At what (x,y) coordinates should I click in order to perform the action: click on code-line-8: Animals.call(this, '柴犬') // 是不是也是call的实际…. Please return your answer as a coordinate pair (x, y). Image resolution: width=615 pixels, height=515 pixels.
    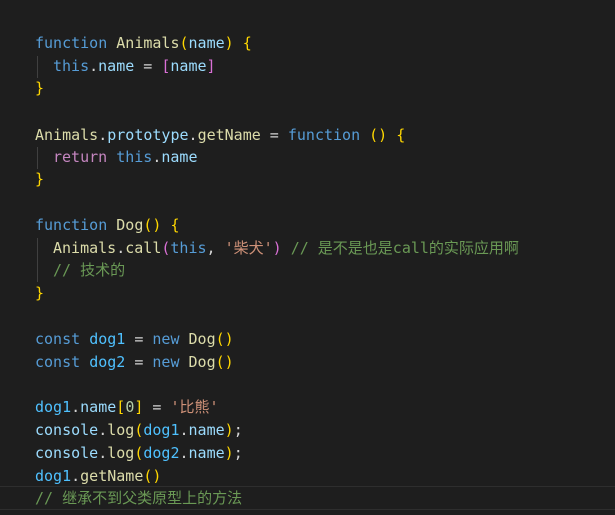
    Looking at the image, I should click on (286, 248).